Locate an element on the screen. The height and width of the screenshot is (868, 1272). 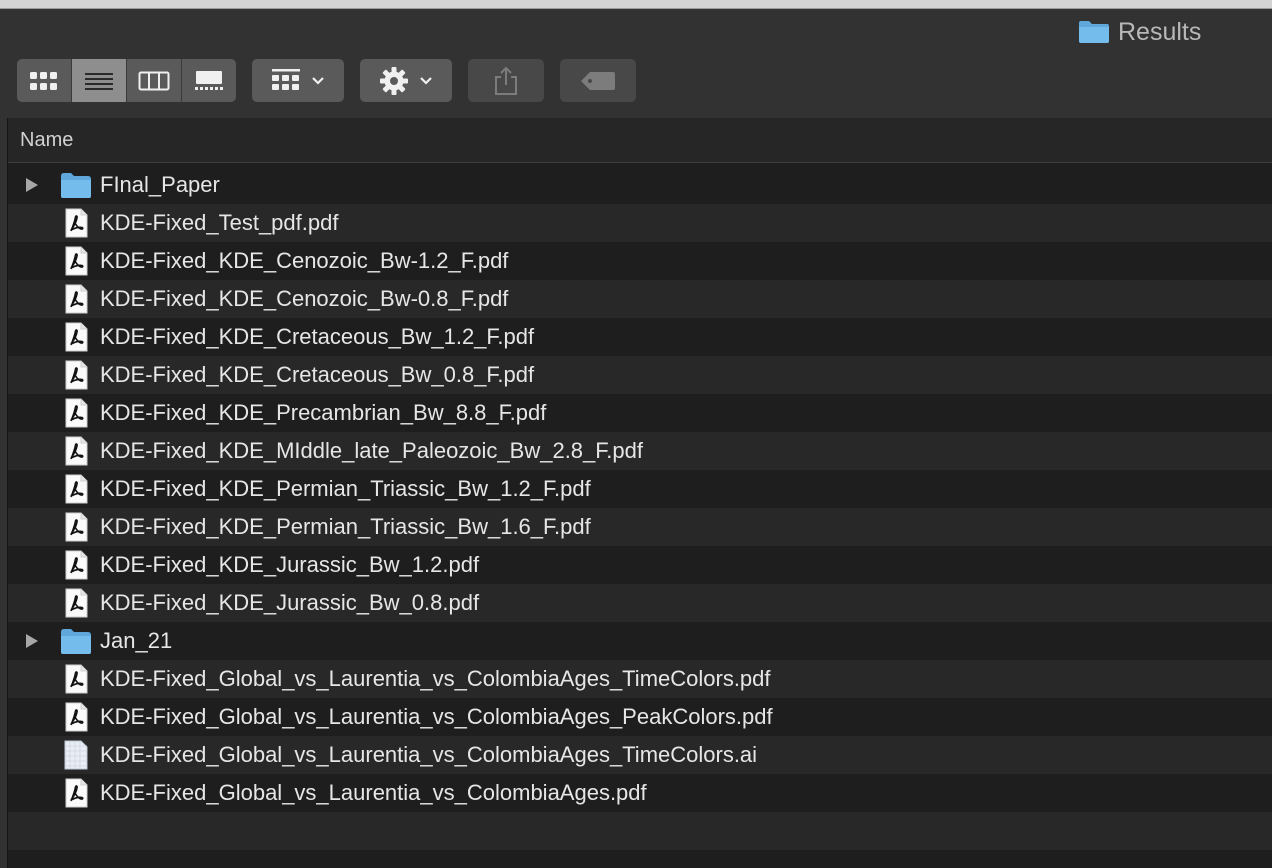
file-name: FInal_Paper is located at coordinates (160, 184).